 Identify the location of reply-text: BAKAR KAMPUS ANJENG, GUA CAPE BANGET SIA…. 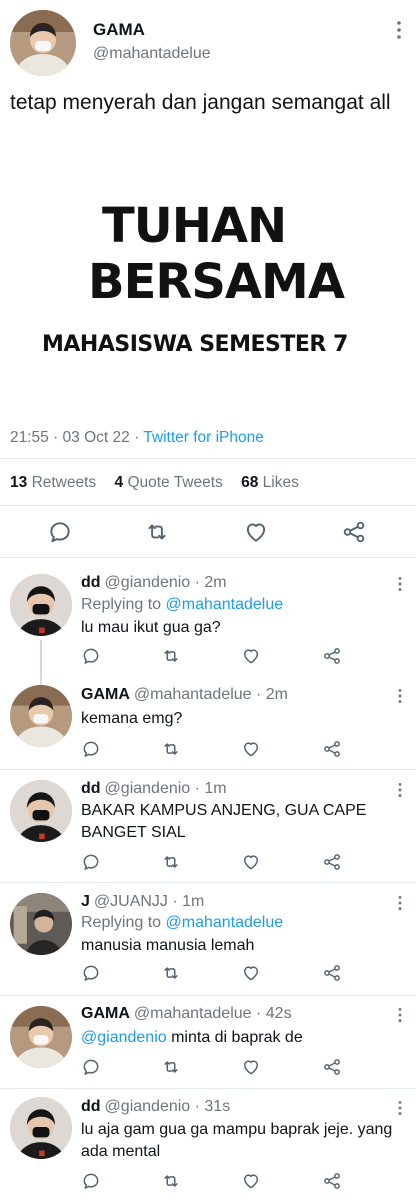
(224, 821).